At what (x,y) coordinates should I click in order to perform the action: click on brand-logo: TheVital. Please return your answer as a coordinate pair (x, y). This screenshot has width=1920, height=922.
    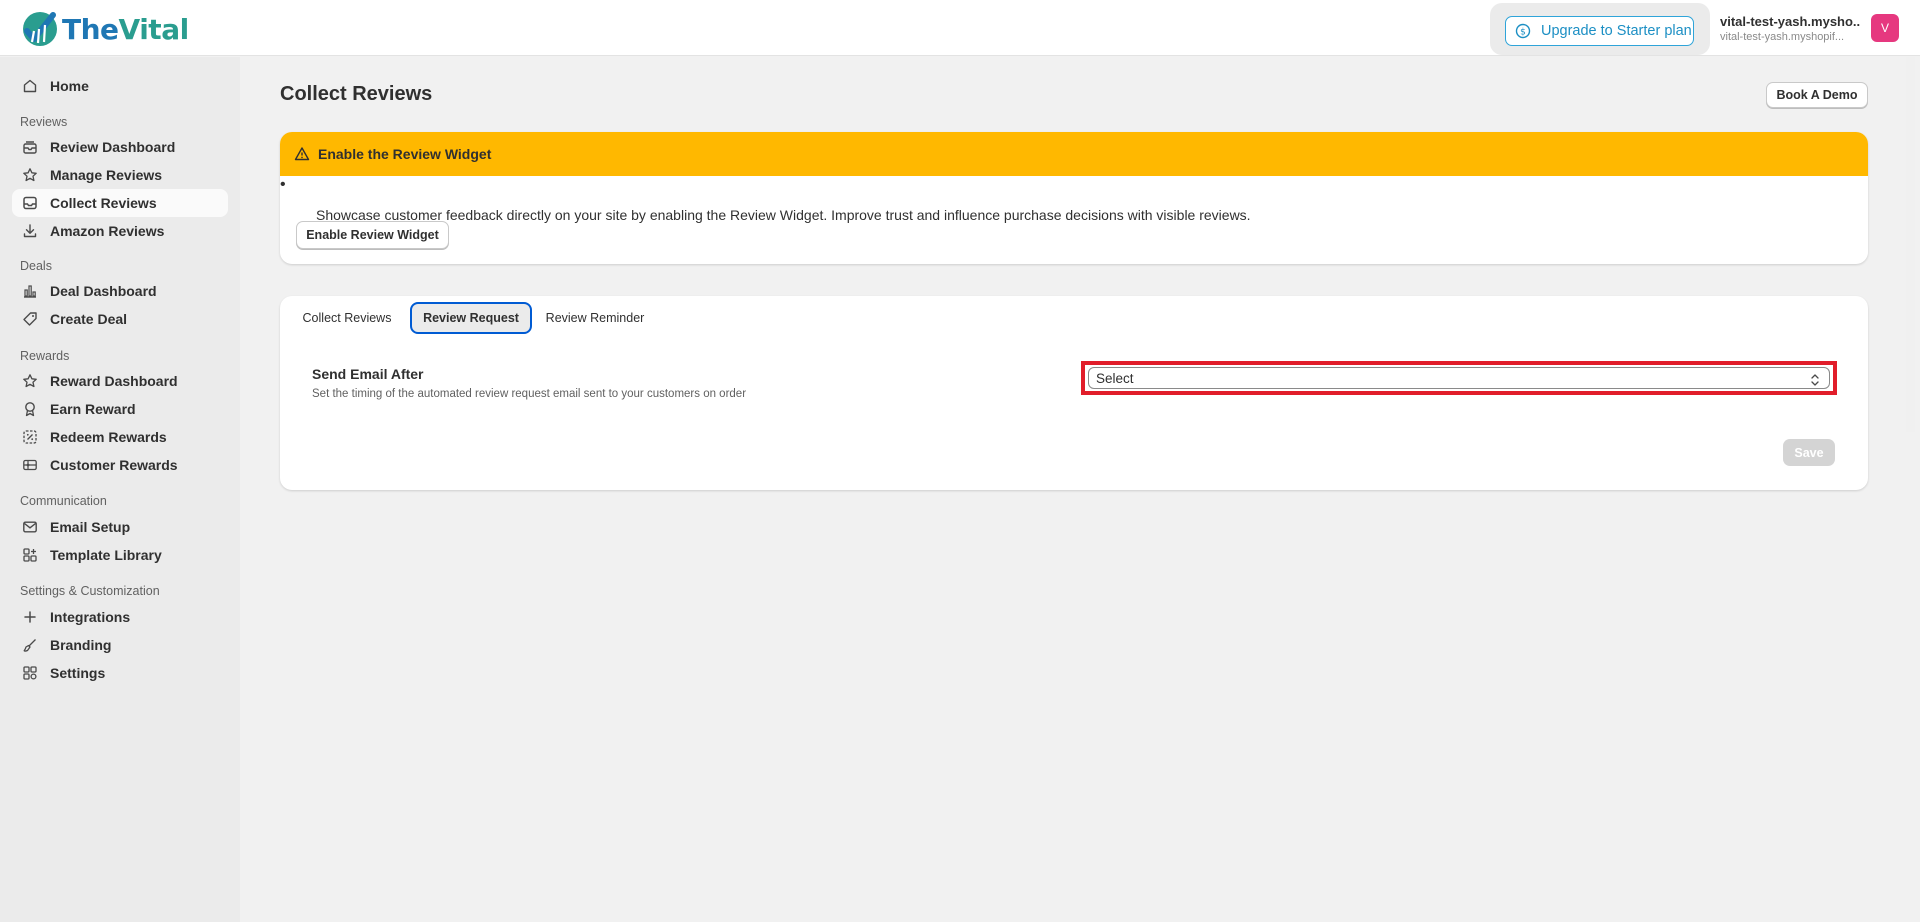
    Looking at the image, I should click on (104, 29).